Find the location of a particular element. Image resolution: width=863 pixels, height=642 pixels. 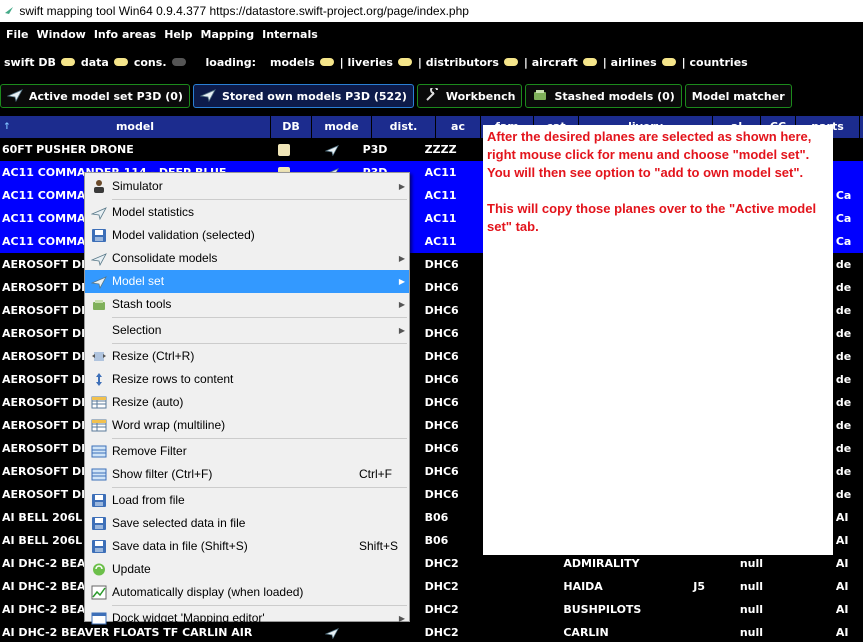

data-label: data is located at coordinates (94, 62).